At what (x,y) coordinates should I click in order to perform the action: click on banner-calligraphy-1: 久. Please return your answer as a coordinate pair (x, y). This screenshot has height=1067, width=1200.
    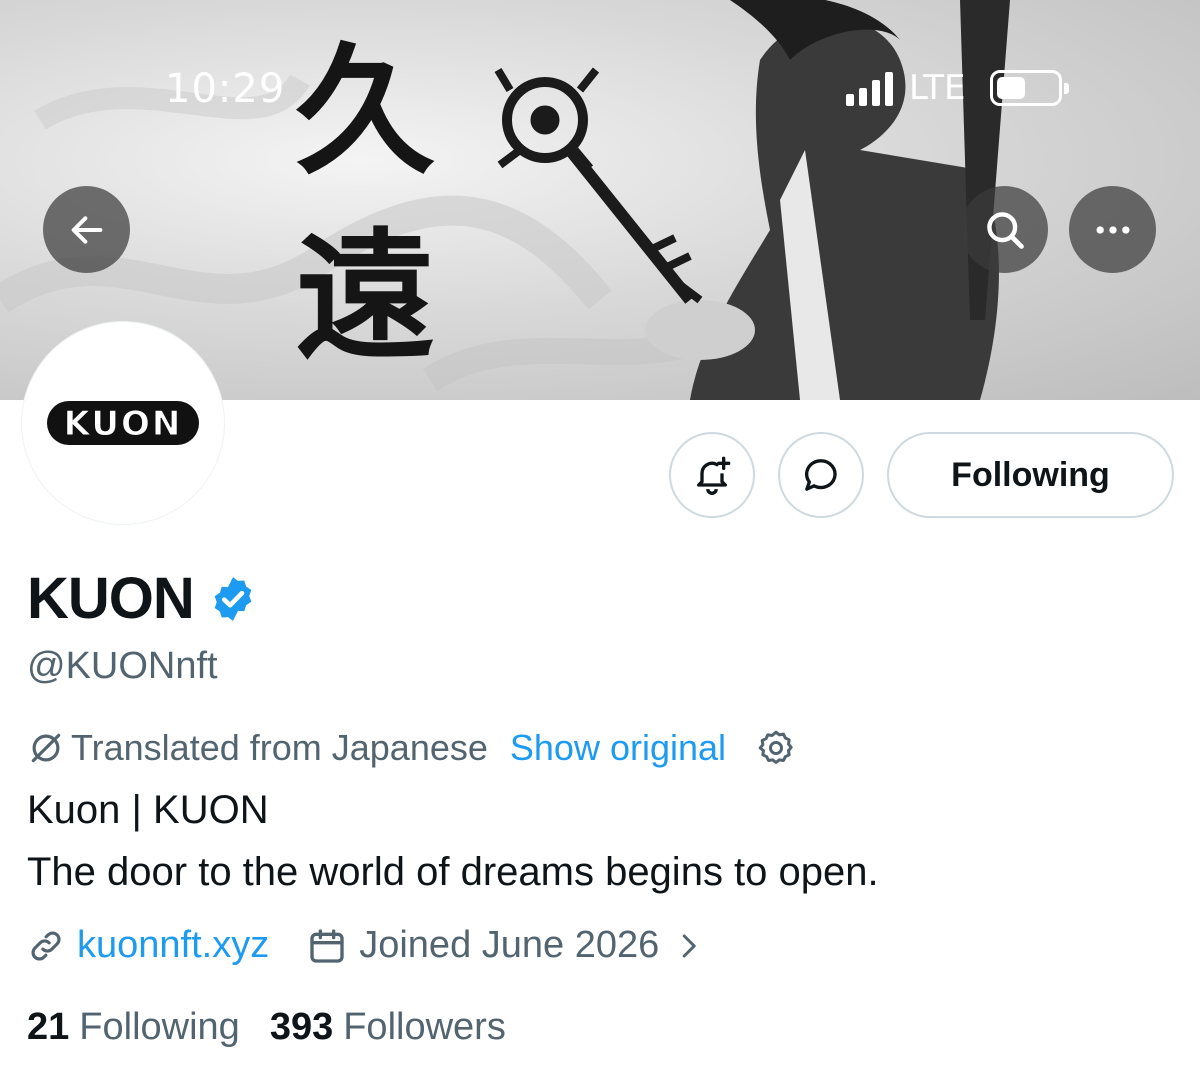
    Looking at the image, I should click on (365, 112).